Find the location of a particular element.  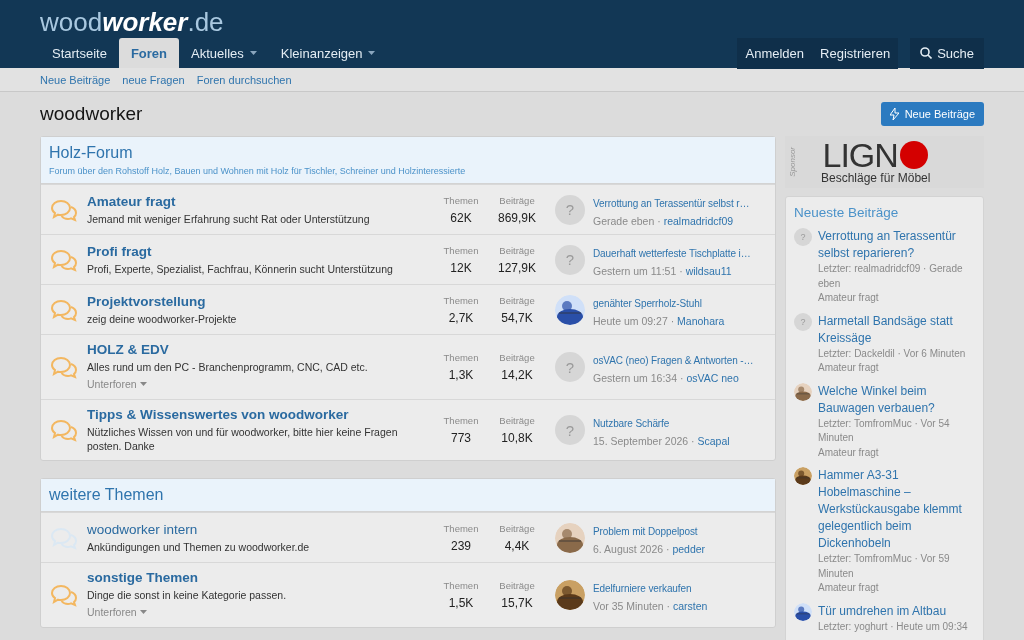

username-link: Scapal is located at coordinates (713, 441).